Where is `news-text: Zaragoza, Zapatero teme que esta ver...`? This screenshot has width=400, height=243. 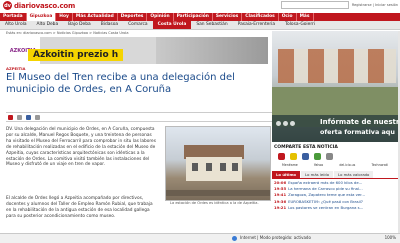
news-text: Zaragoza, Zapatero teme que esta ver... is located at coordinates (326, 194).